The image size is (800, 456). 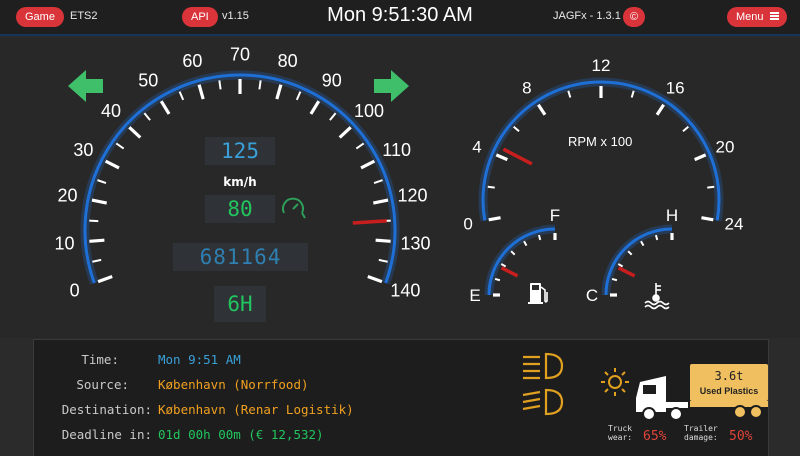 What do you see at coordinates (111, 111) in the screenshot?
I see `speedo-tick-label: 40` at bounding box center [111, 111].